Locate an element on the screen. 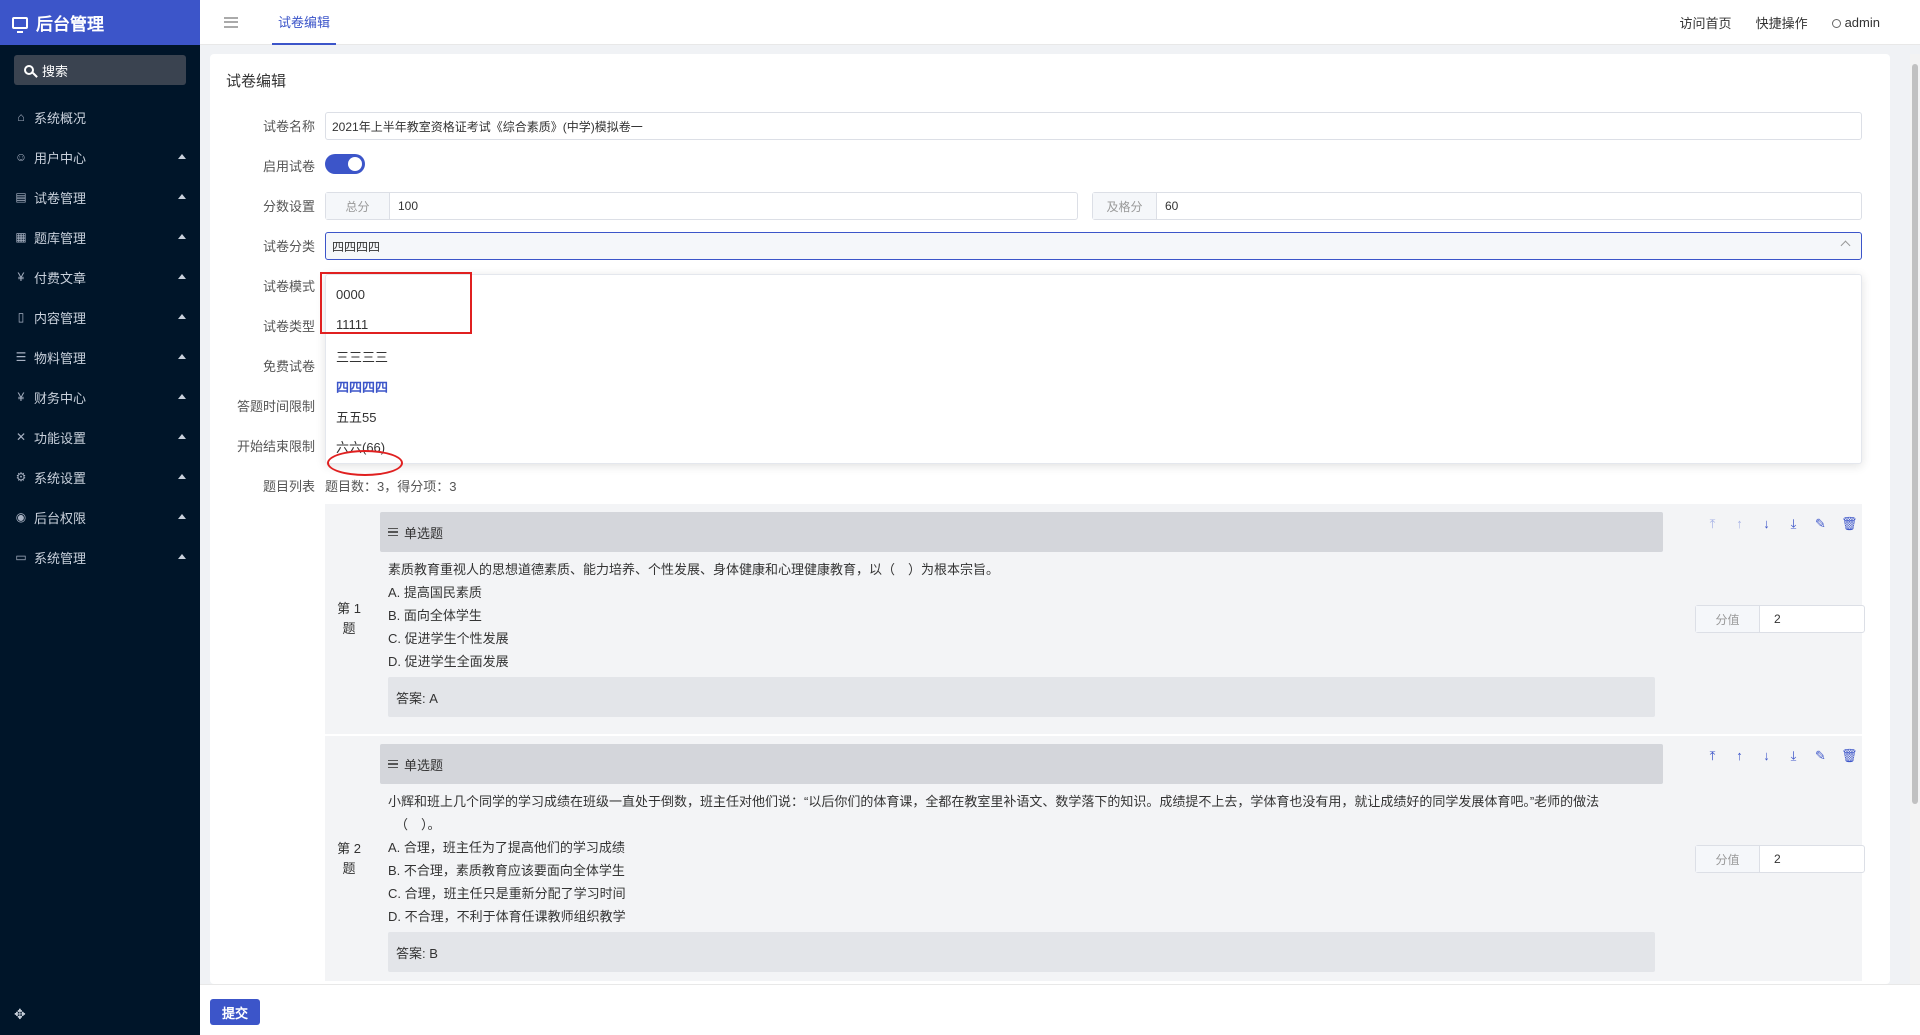 This screenshot has height=1035, width=1920. list-icon is located at coordinates (393, 764).